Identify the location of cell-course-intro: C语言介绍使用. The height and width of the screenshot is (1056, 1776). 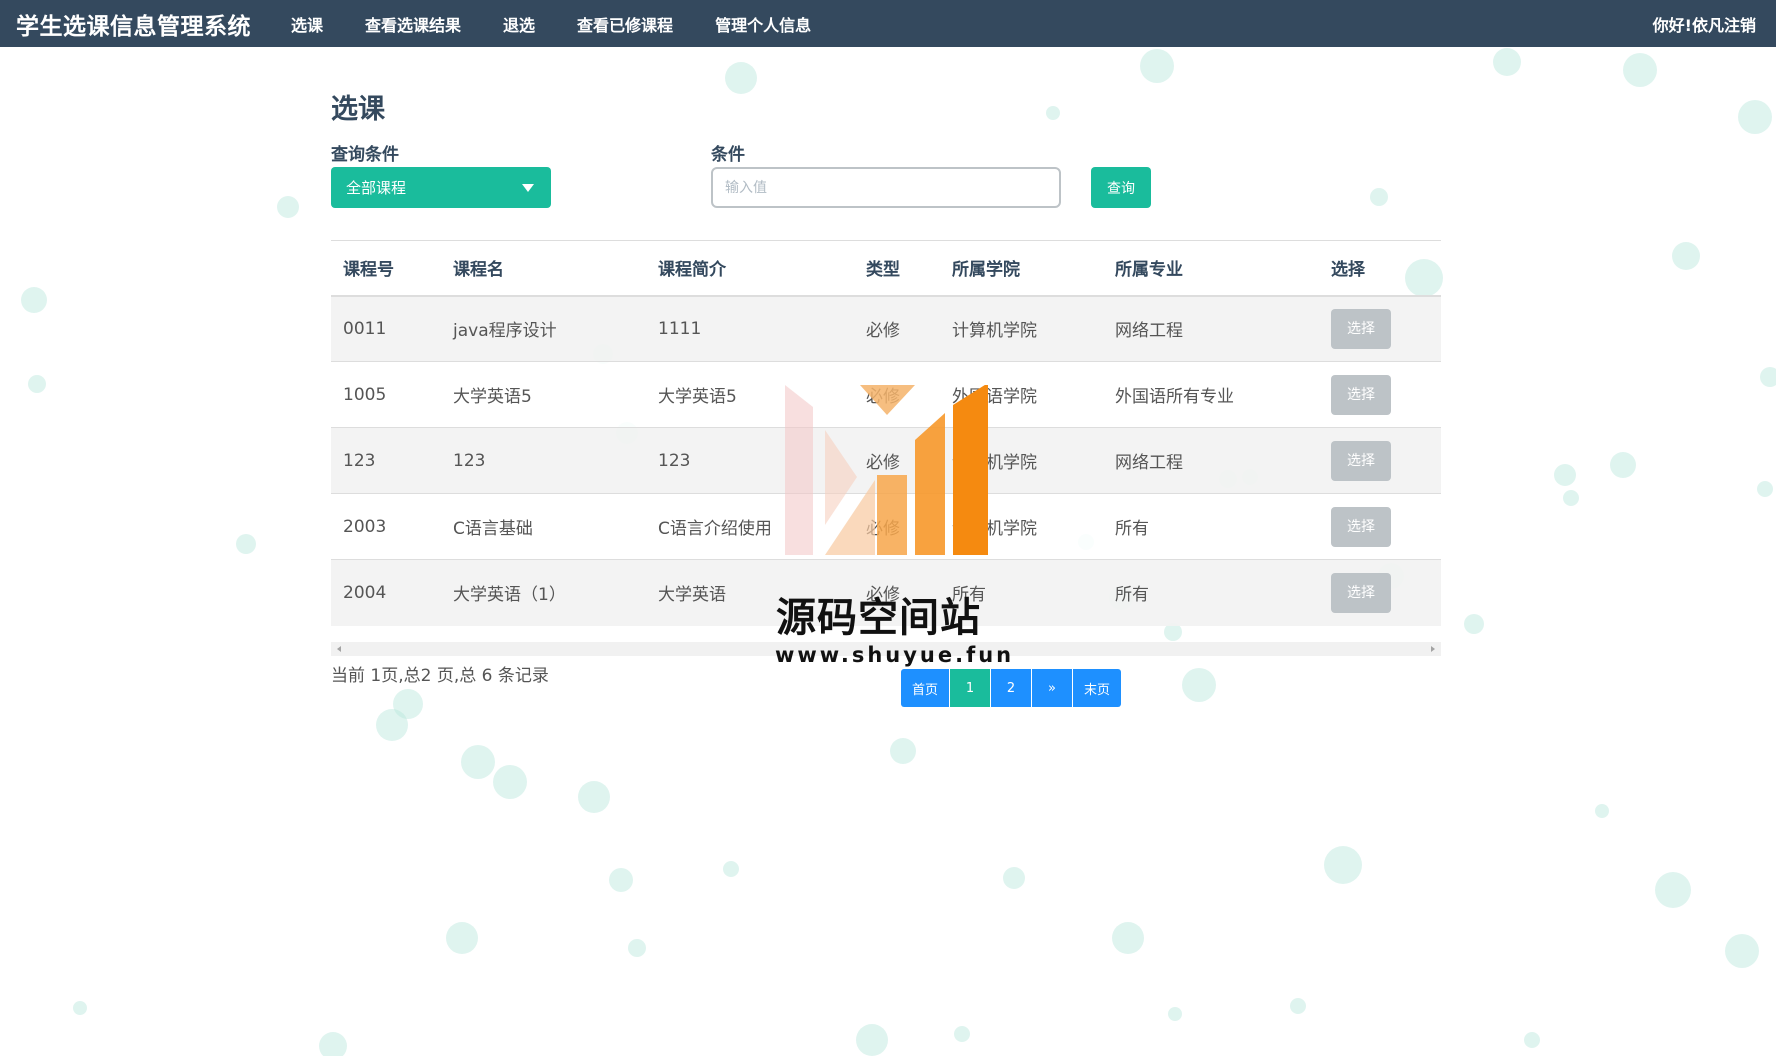
(750, 526).